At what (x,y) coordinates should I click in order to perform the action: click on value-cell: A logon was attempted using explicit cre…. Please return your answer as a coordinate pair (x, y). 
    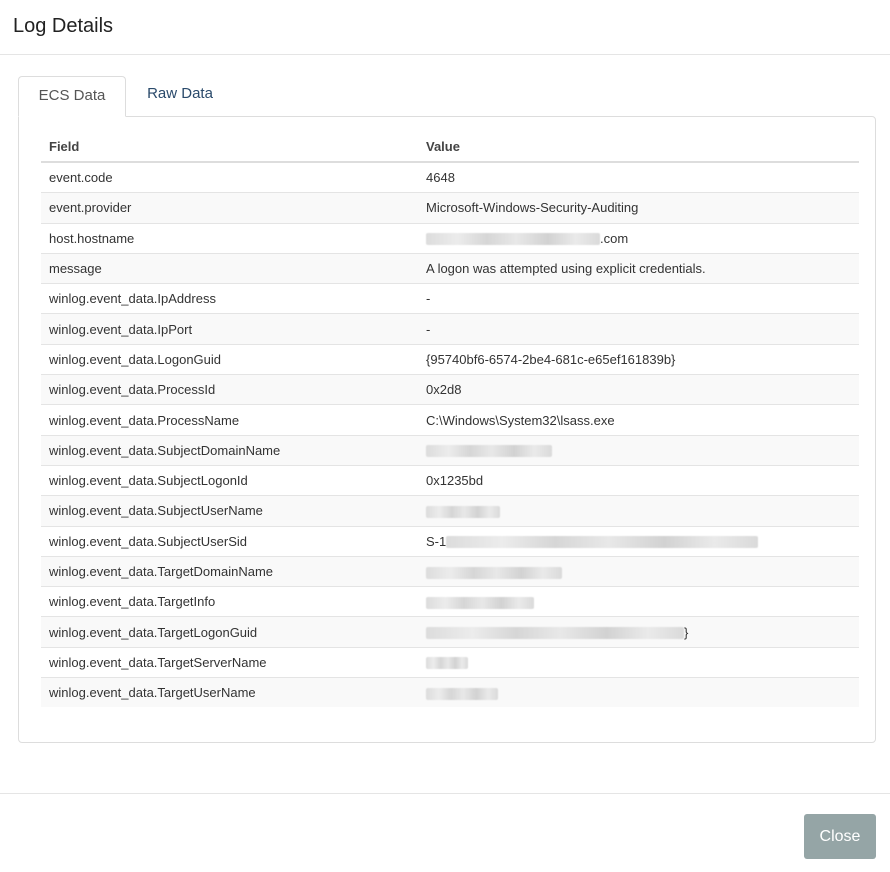
    Looking at the image, I should click on (638, 268).